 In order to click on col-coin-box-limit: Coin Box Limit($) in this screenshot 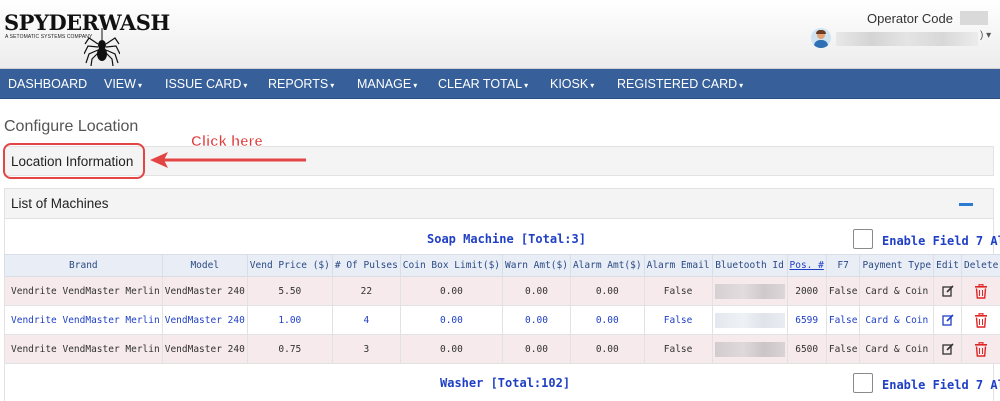, I will do `click(451, 265)`.